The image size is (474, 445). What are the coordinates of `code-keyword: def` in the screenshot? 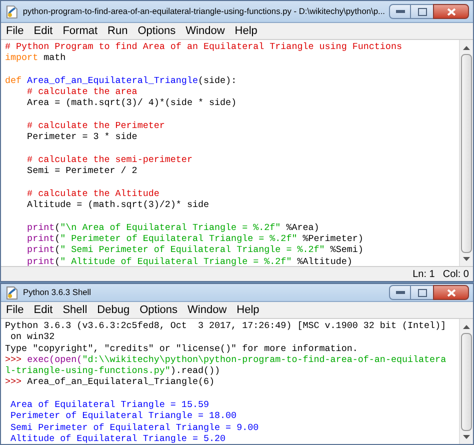 It's located at (13, 80).